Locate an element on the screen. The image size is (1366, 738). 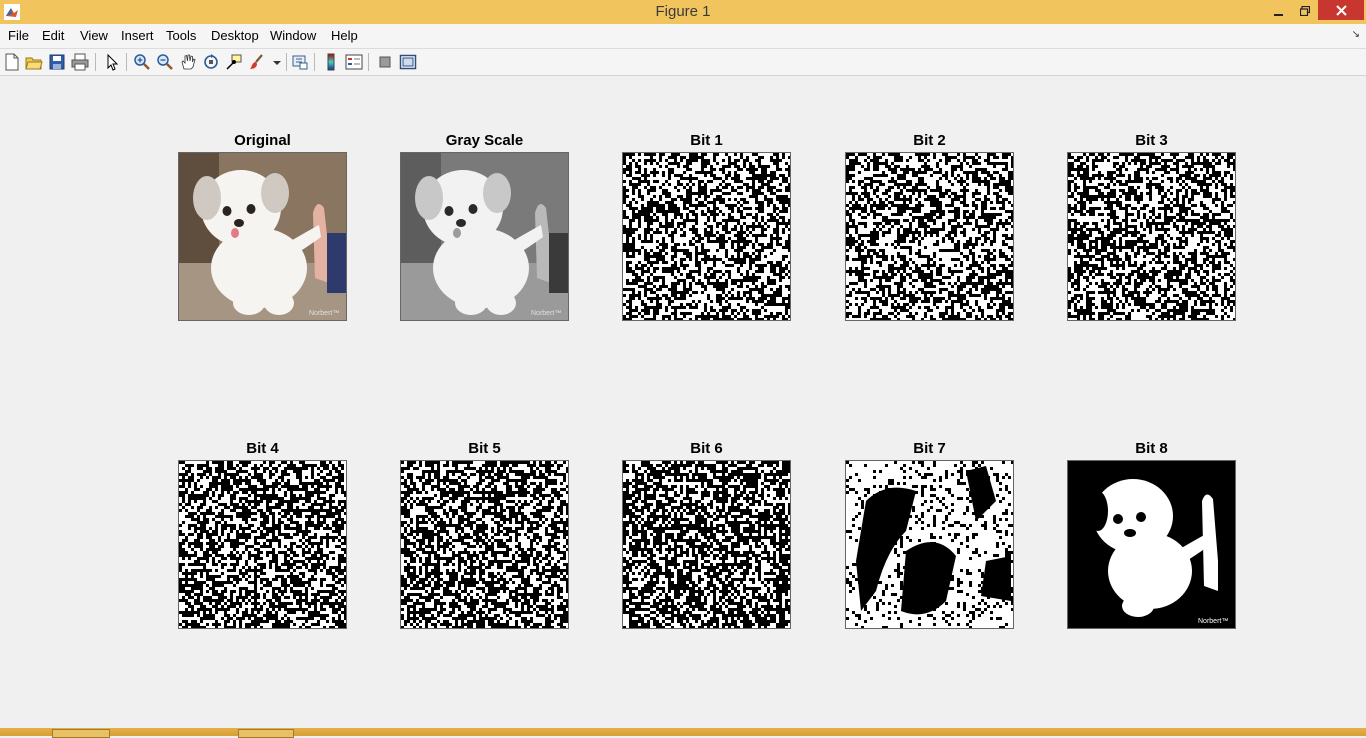
window-title: Figure 1 is located at coordinates (683, 11).